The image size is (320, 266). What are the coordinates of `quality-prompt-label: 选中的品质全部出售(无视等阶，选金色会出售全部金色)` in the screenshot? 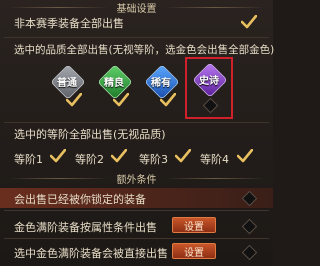 It's located at (144, 50).